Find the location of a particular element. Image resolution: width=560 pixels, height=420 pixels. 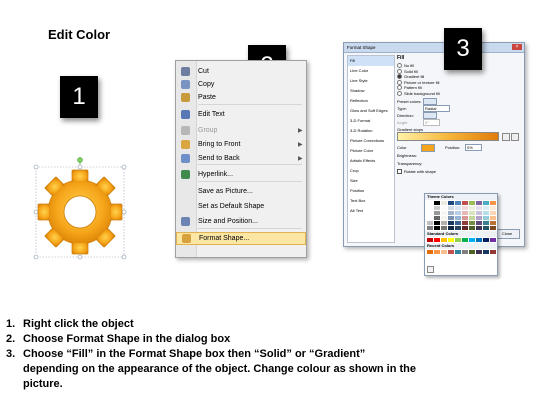

category-item: Crop is located at coordinates (371, 171).